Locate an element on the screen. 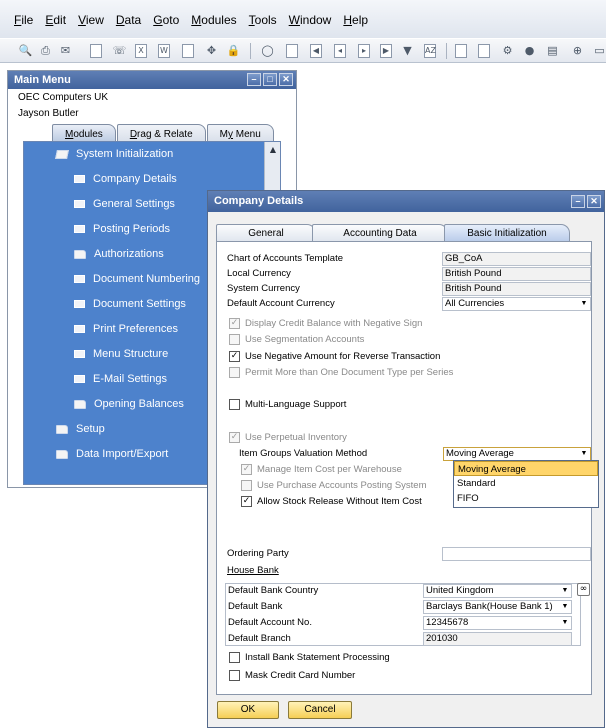 The width and height of the screenshot is (606, 728). menu-accelerator: G is located at coordinates (158, 20).